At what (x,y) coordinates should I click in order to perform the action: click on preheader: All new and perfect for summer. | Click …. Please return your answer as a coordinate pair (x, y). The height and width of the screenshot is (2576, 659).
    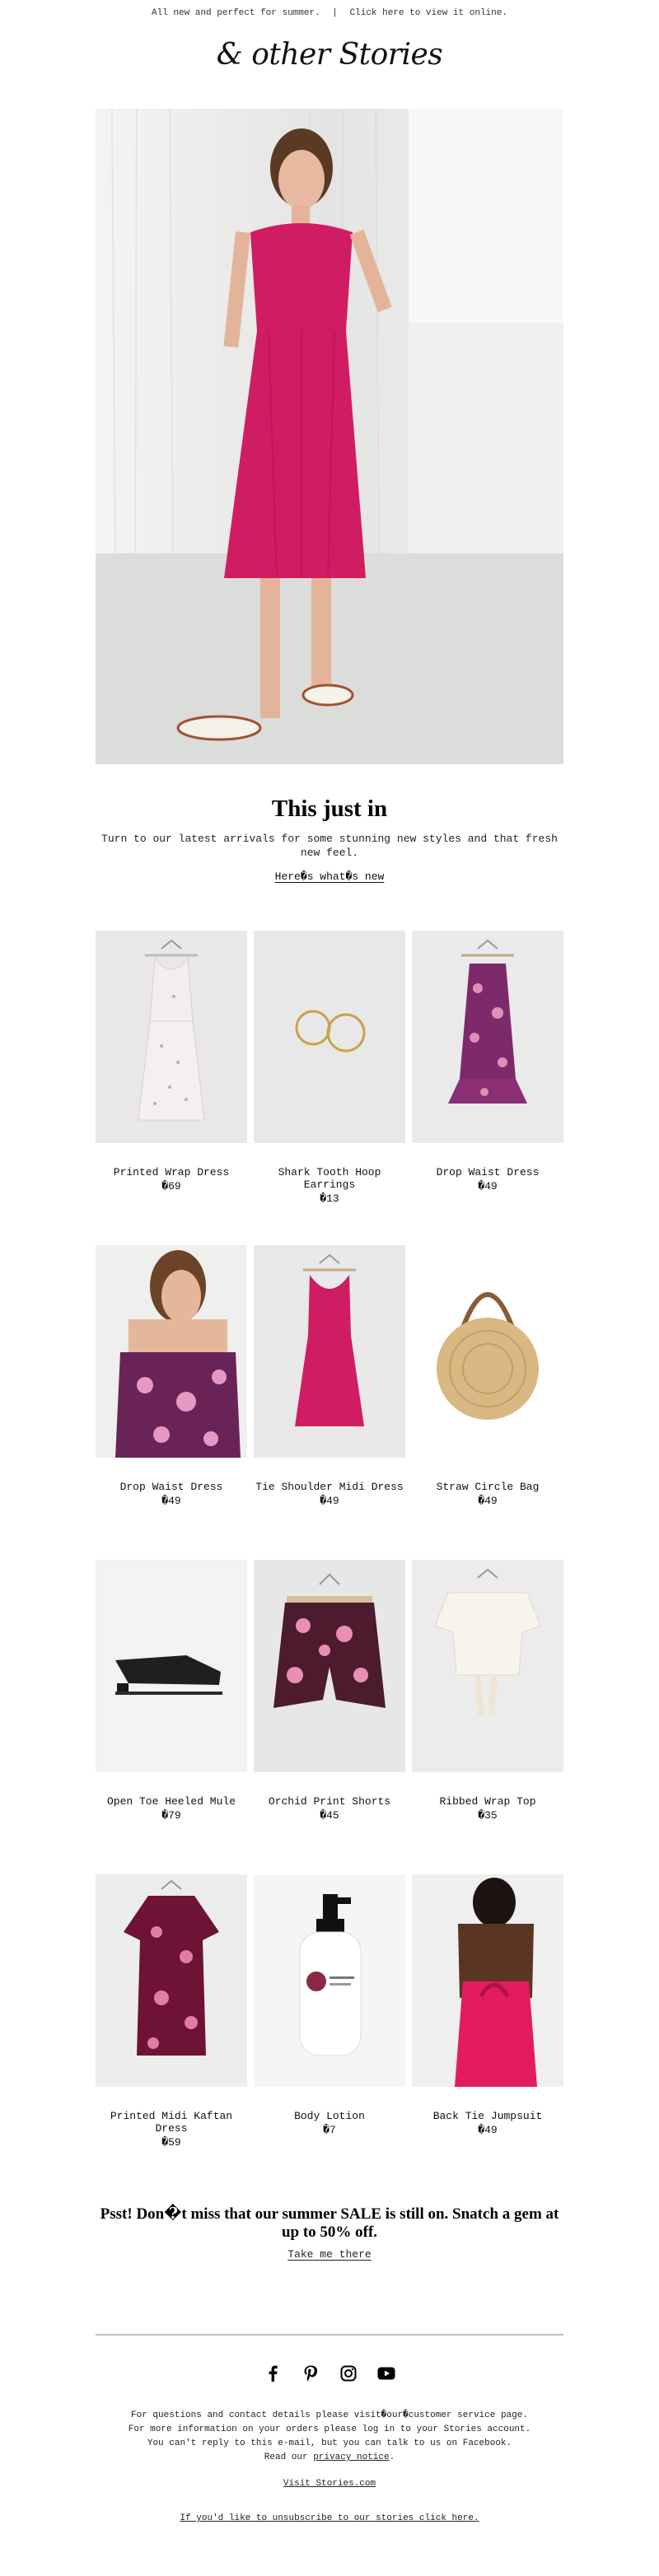
    Looking at the image, I should click on (329, 13).